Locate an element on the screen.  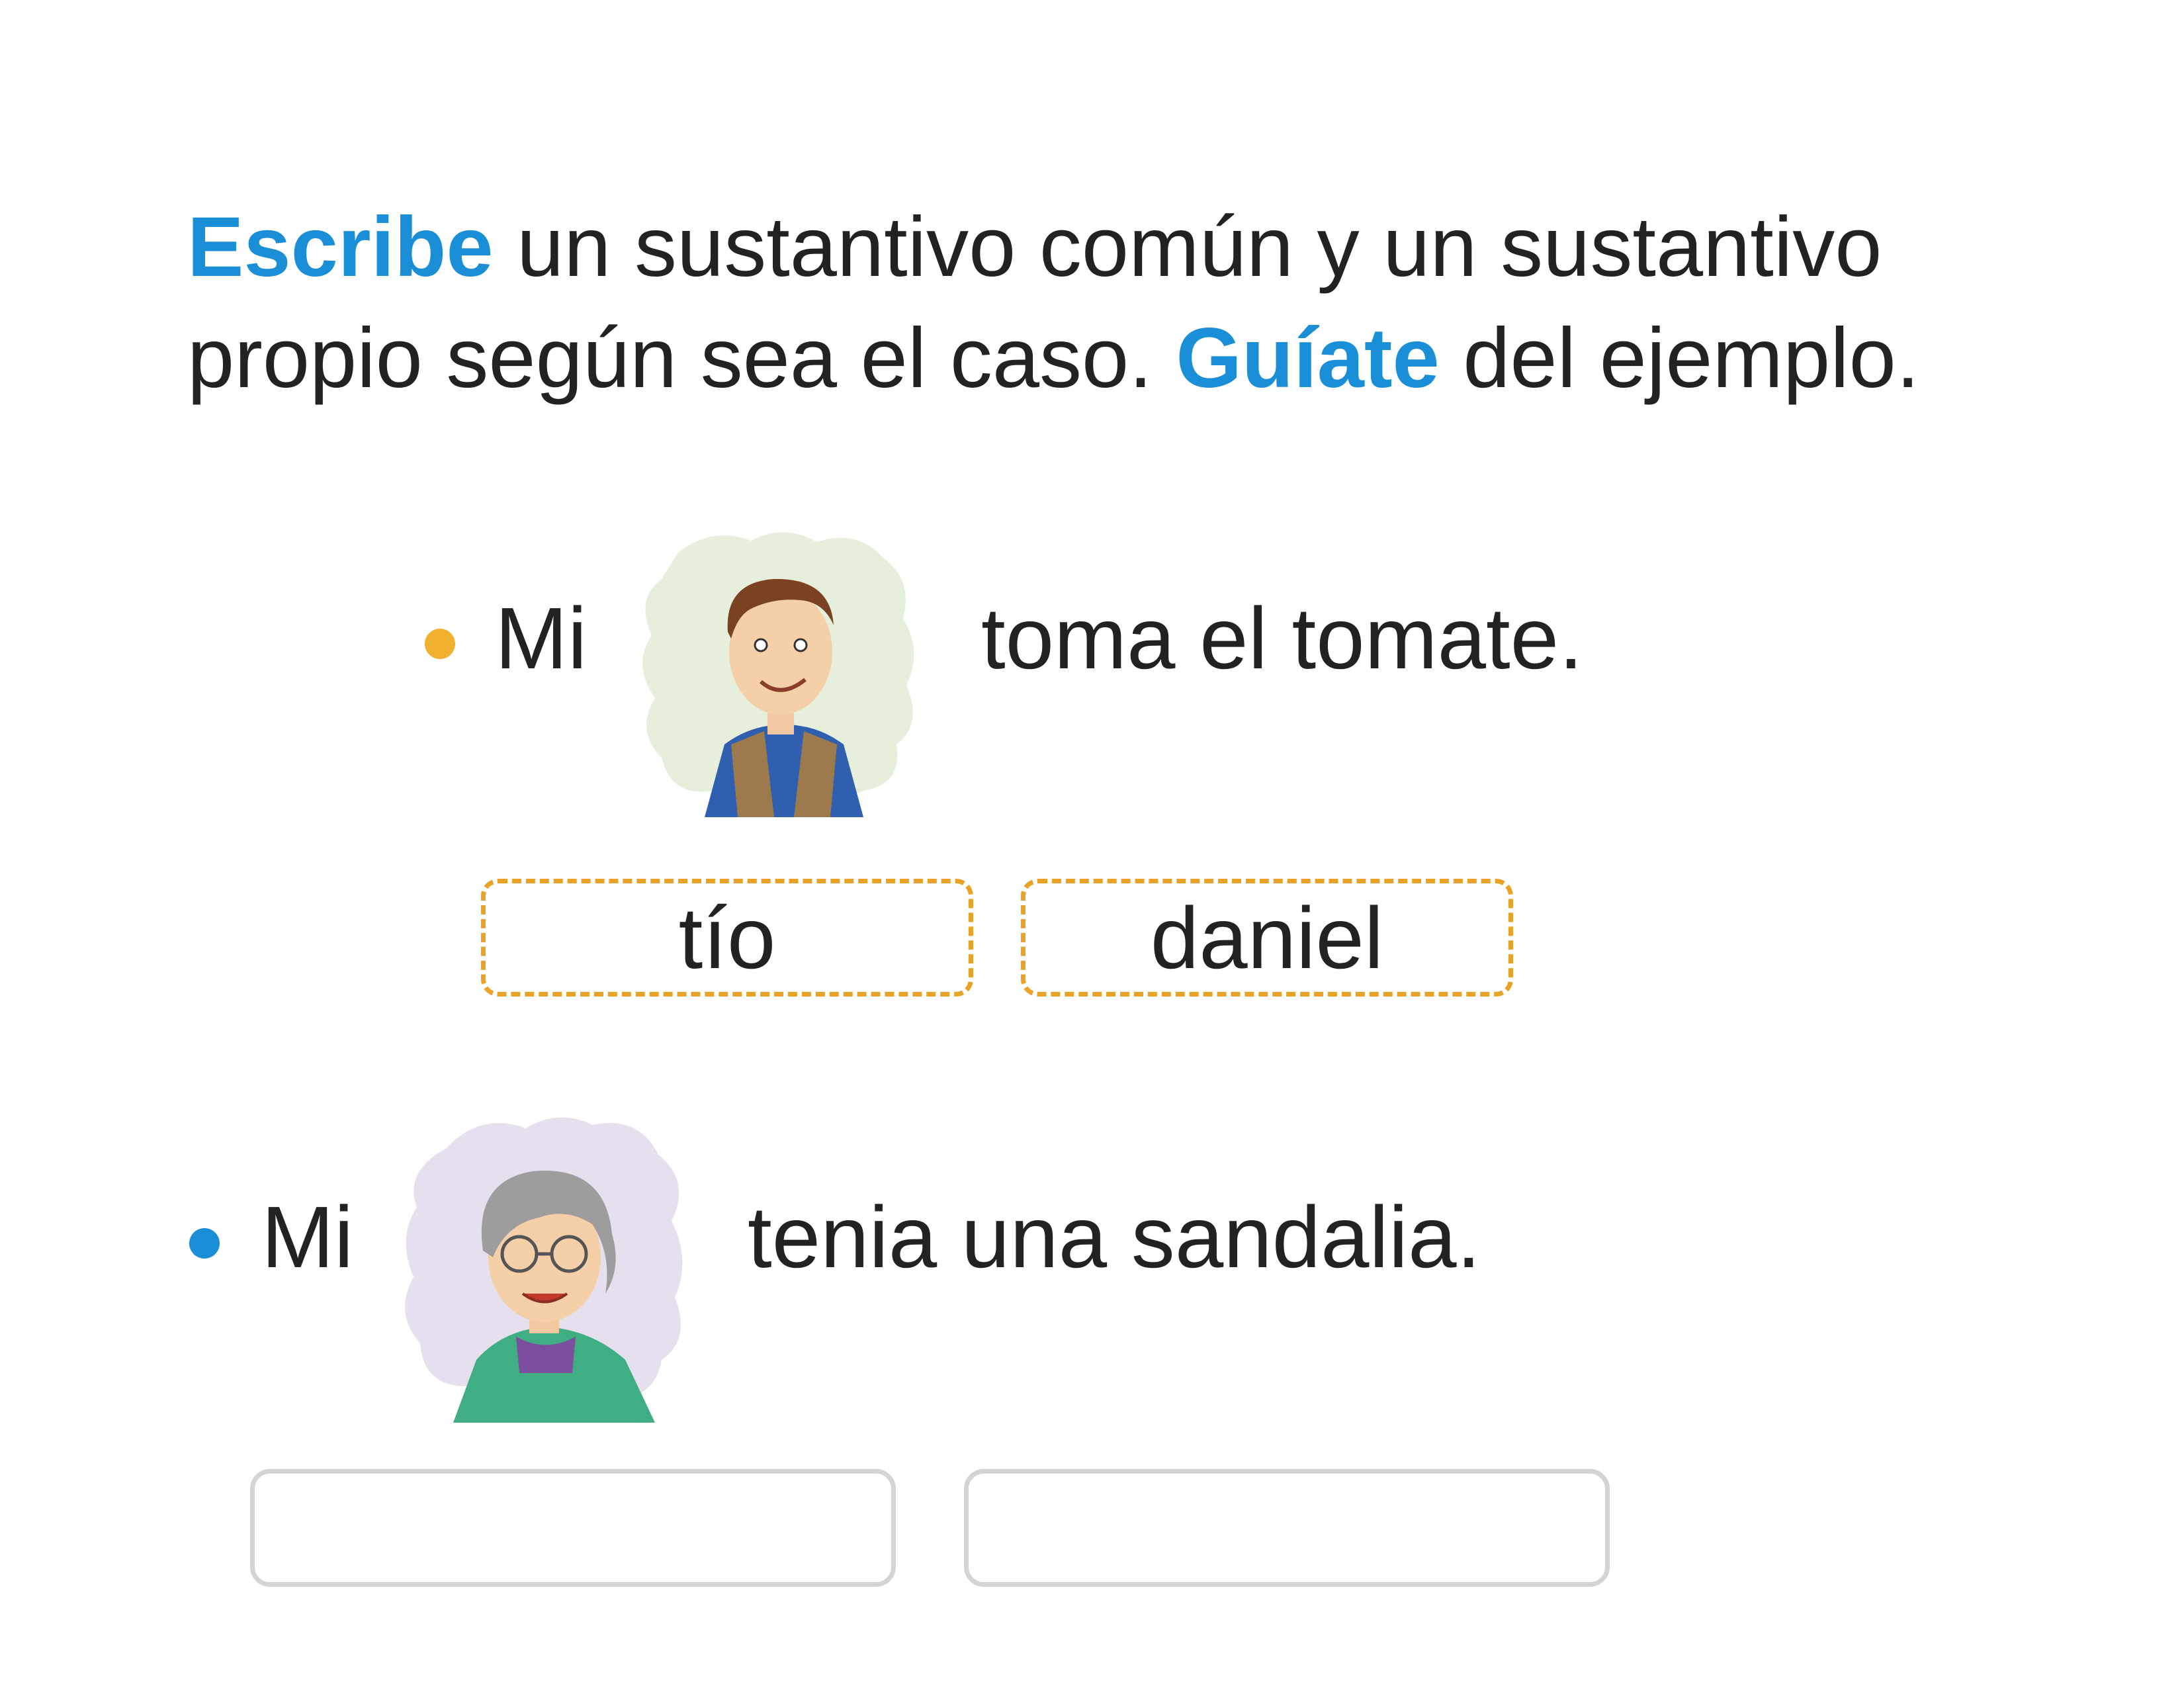
man-illustration-icon is located at coordinates (778, 674).